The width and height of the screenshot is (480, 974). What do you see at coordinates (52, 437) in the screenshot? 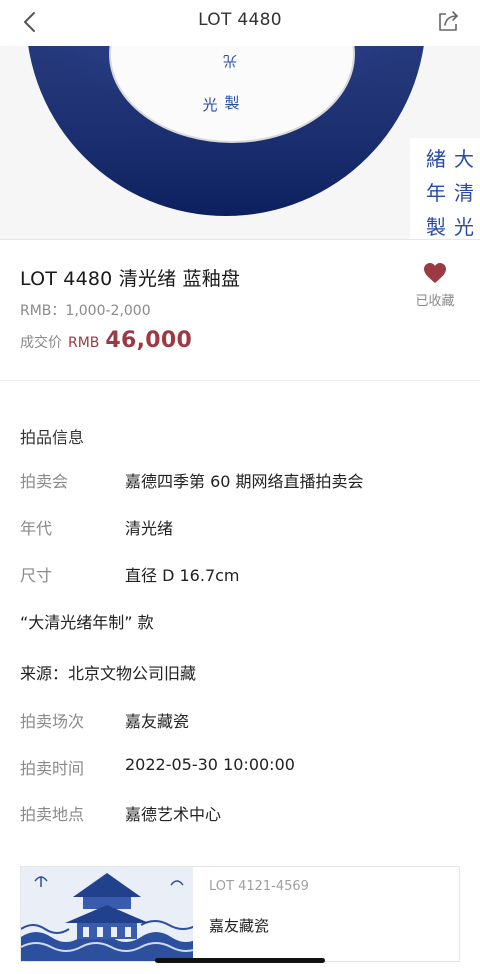
I see `info-section-title: 拍品信息` at bounding box center [52, 437].